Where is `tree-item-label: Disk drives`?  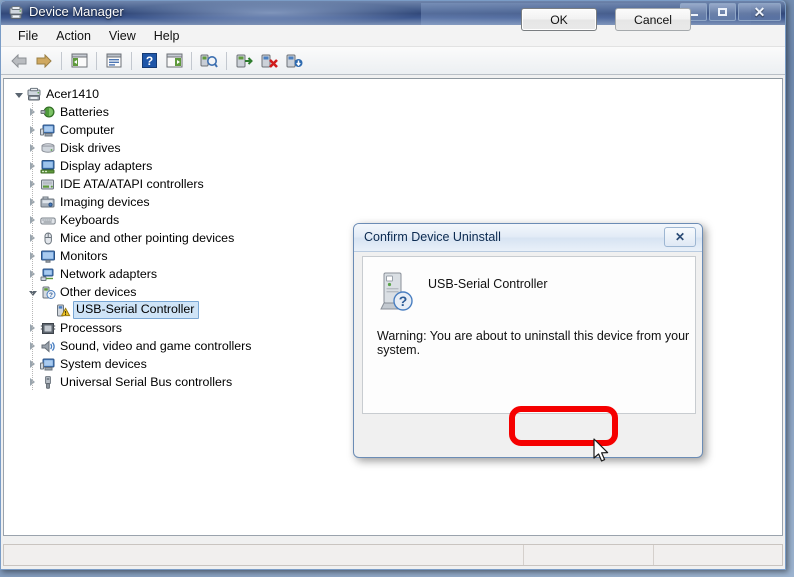
tree-item-label: Disk drives is located at coordinates (90, 148).